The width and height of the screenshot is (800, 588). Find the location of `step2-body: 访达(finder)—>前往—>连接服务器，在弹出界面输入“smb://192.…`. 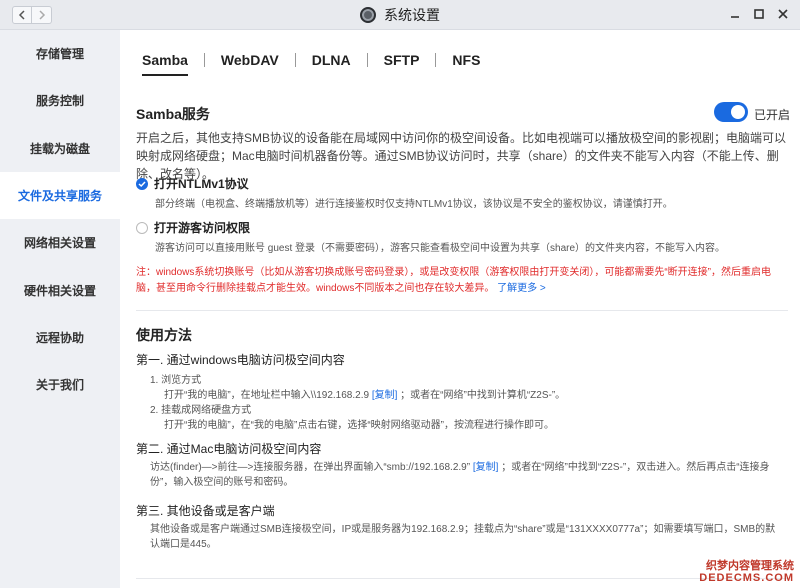

step2-body: 访达(finder)—>前往—>连接服务器，在弹出界面输入“smb://192.… is located at coordinates (465, 475).